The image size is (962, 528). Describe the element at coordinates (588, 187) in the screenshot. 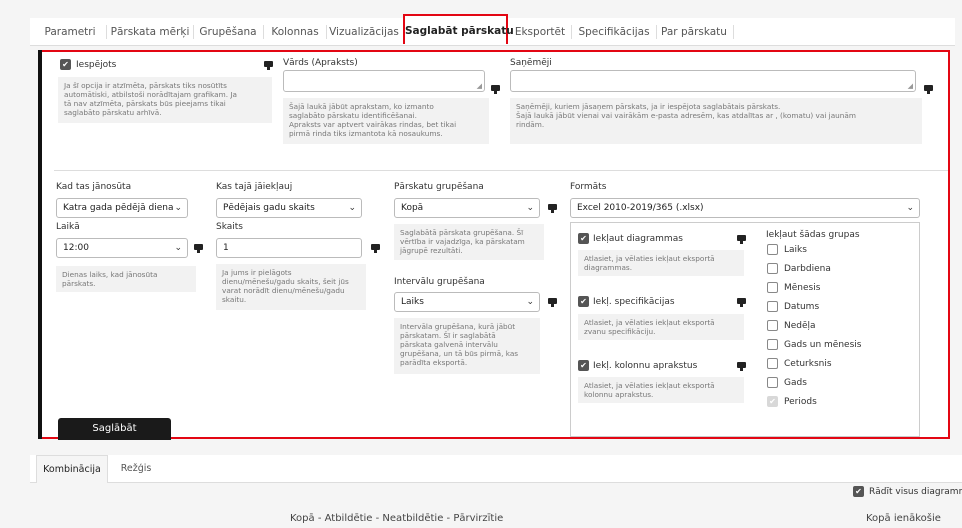

I see `format-label: Formāts` at that location.